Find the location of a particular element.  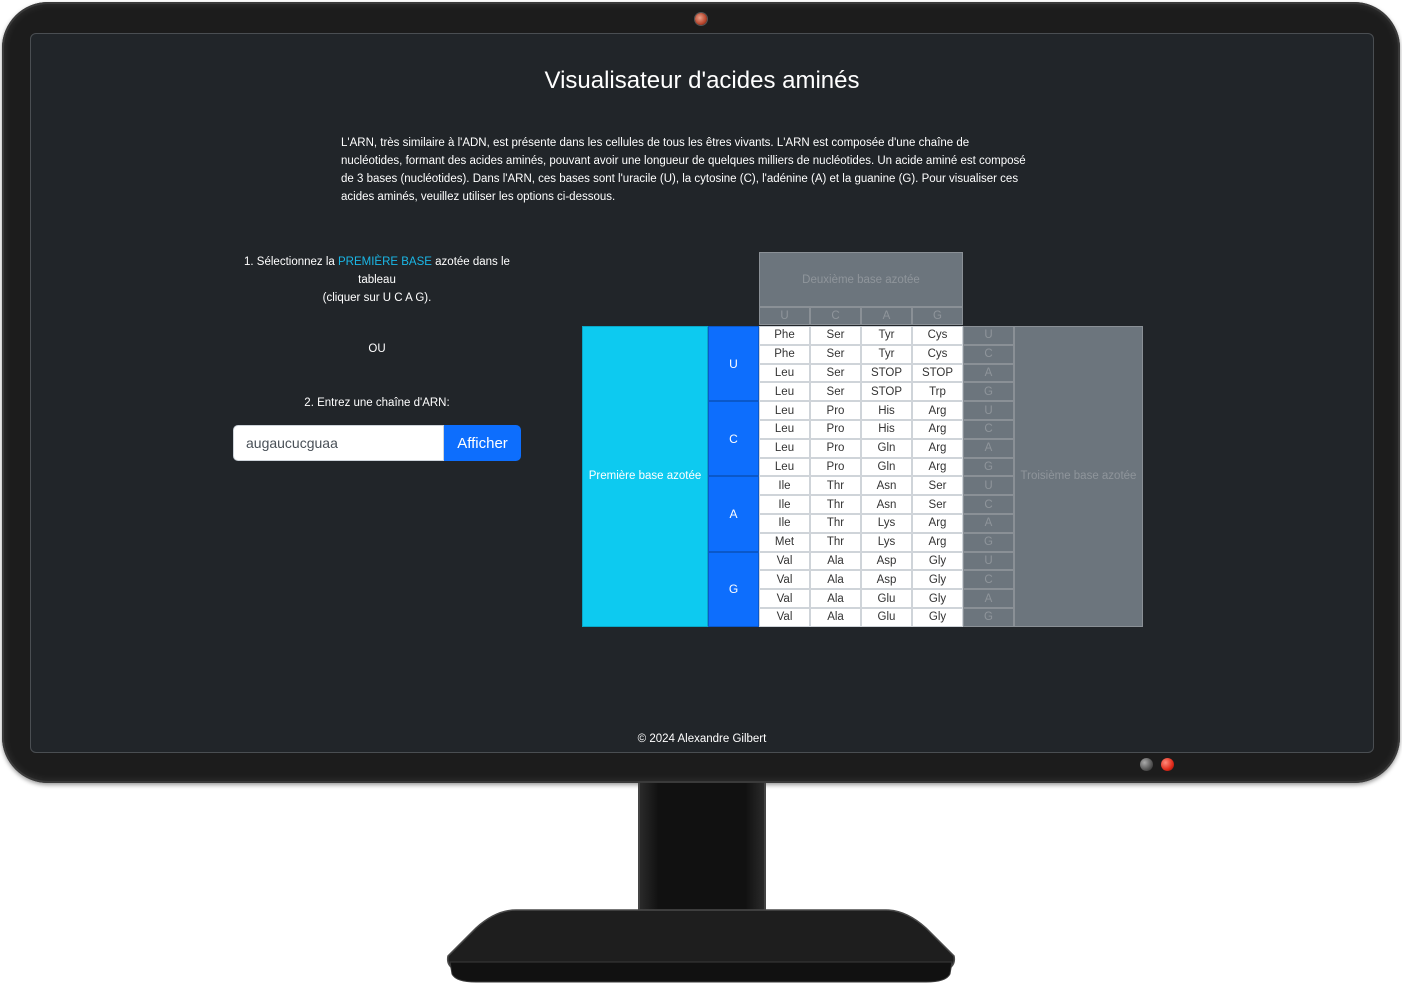

first-base-c-button: C is located at coordinates (733, 439).